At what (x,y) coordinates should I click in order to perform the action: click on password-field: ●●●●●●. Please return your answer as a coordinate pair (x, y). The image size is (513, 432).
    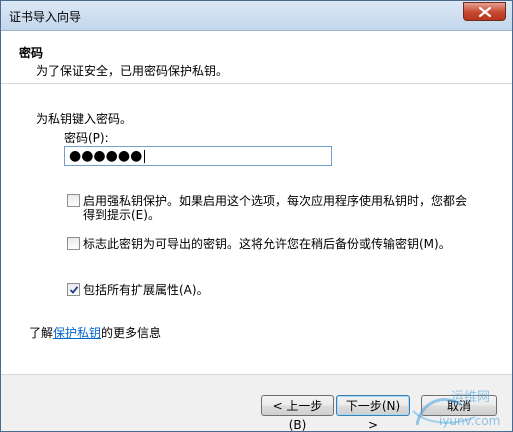
    Looking at the image, I should click on (198, 156).